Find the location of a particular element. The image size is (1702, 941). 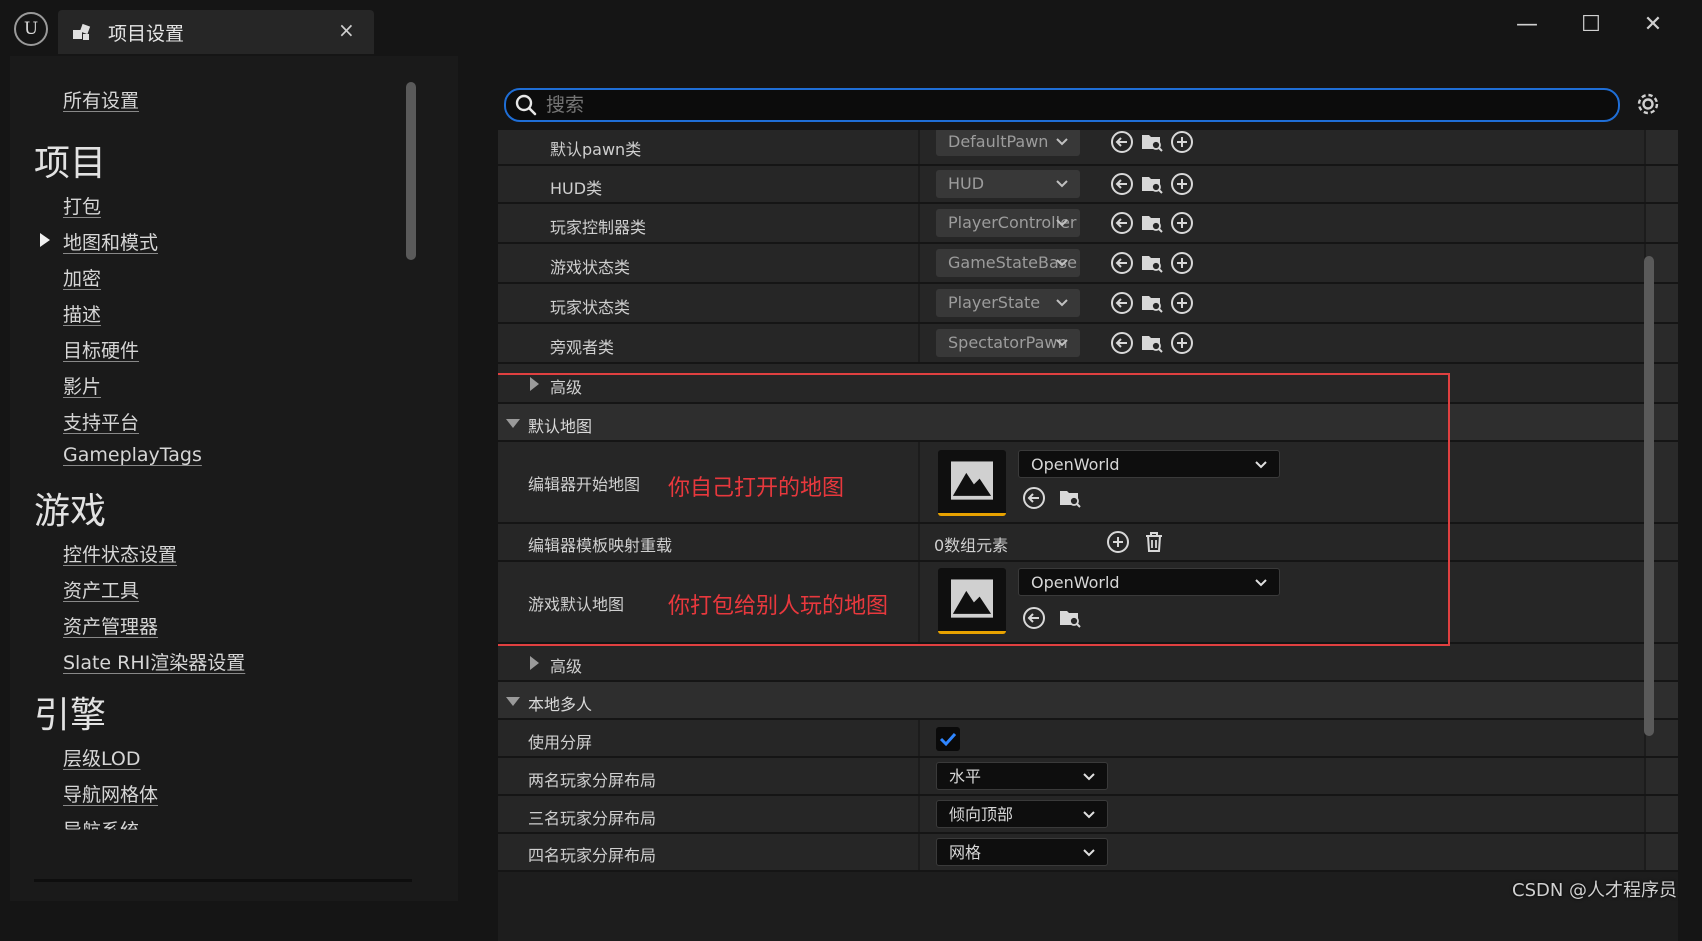

section-header-local-multiplayer: 本地多人 is located at coordinates (1088, 701).